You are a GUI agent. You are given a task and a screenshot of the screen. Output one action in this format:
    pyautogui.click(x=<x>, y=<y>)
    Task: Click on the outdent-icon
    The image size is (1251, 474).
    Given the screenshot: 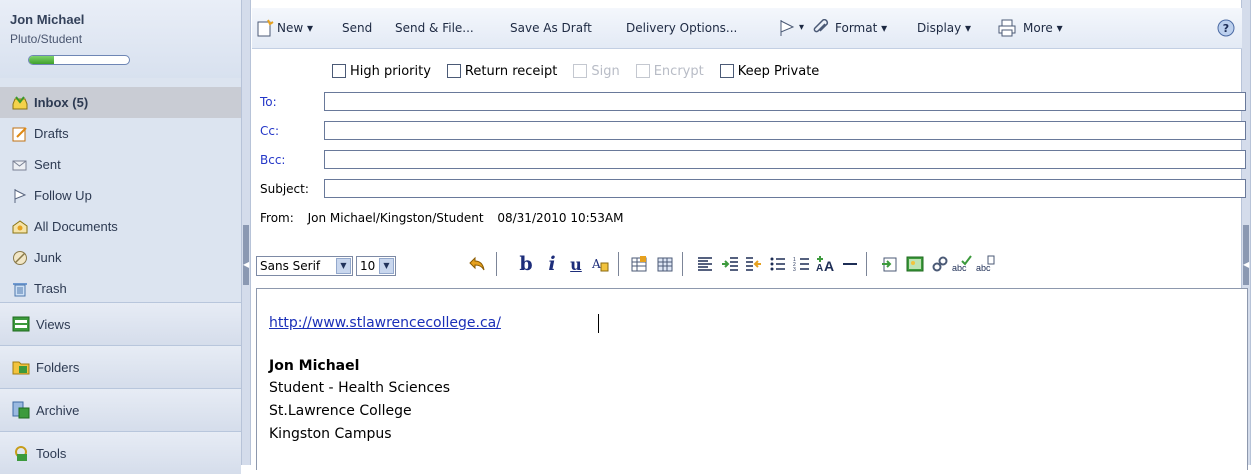 What is the action you would take?
    pyautogui.click(x=754, y=264)
    